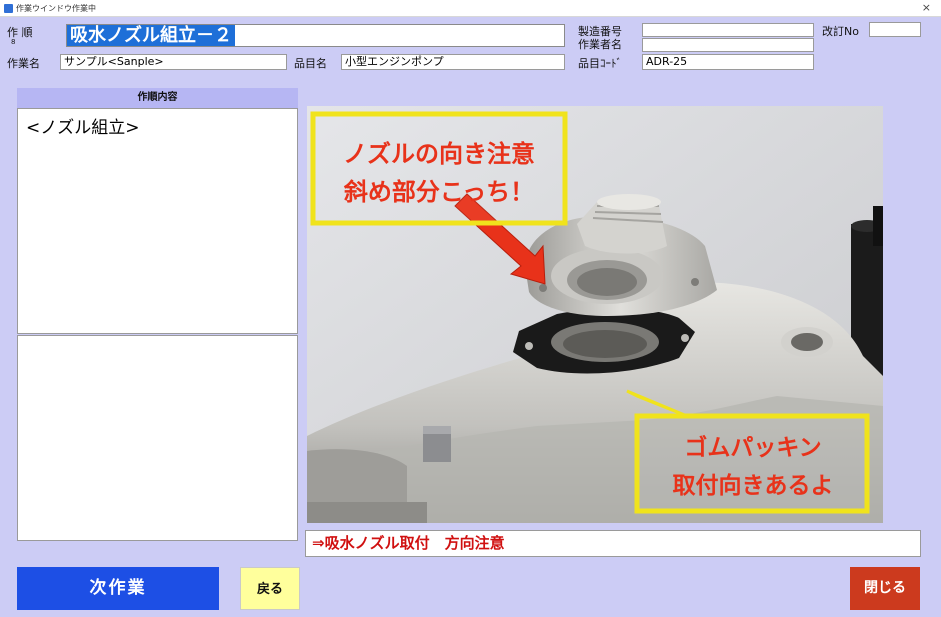 This screenshot has height=617, width=941. What do you see at coordinates (600, 63) in the screenshot?
I see `item-code-label: 品目ｺｰﾄﾞ` at bounding box center [600, 63].